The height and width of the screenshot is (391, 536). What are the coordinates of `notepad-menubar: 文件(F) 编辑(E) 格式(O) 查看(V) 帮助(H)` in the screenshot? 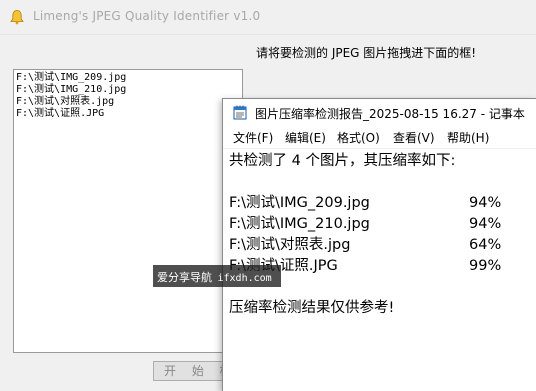 It's located at (379, 137).